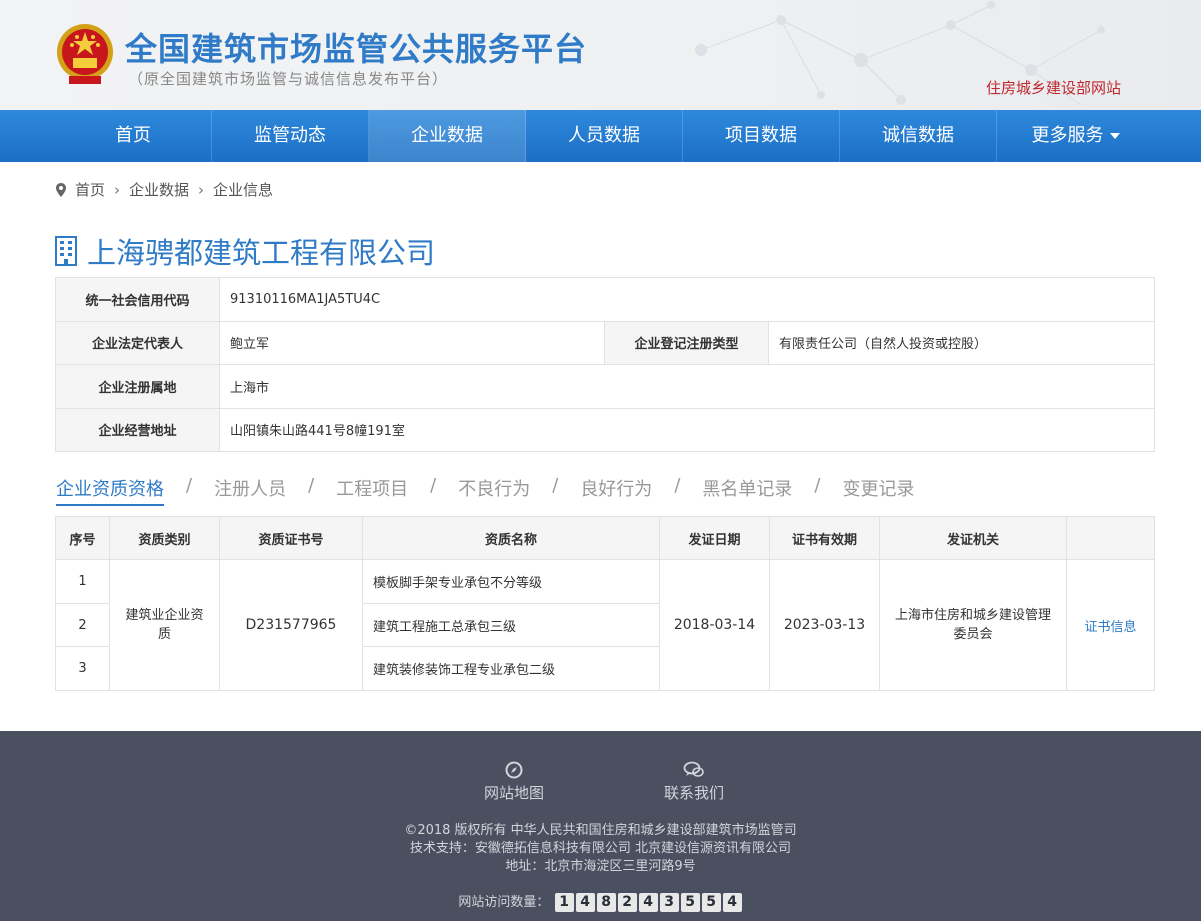 Image resolution: width=1201 pixels, height=921 pixels. Describe the element at coordinates (82, 625) in the screenshot. I see `row-no: 2` at that location.